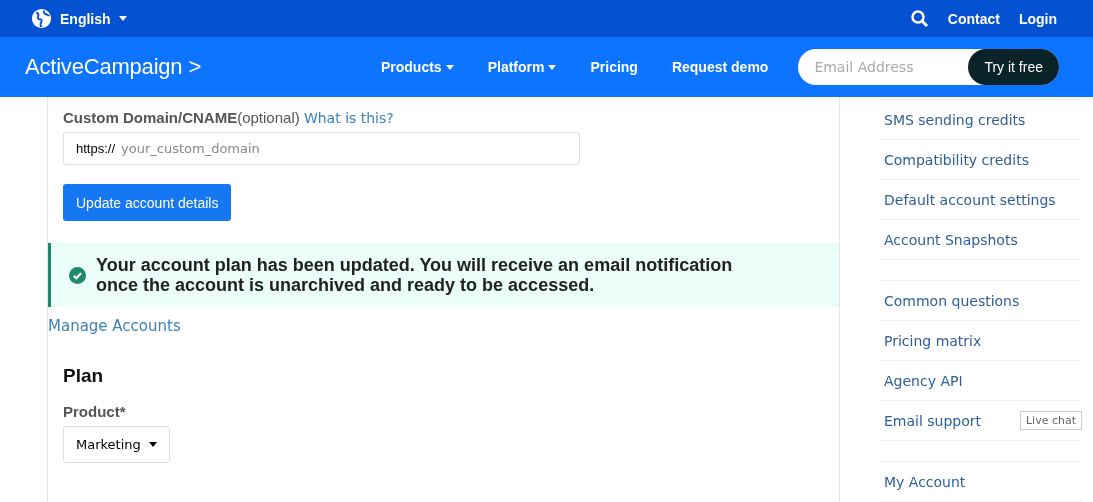 The width and height of the screenshot is (1093, 502). I want to click on field-label: Product*, so click(95, 411).